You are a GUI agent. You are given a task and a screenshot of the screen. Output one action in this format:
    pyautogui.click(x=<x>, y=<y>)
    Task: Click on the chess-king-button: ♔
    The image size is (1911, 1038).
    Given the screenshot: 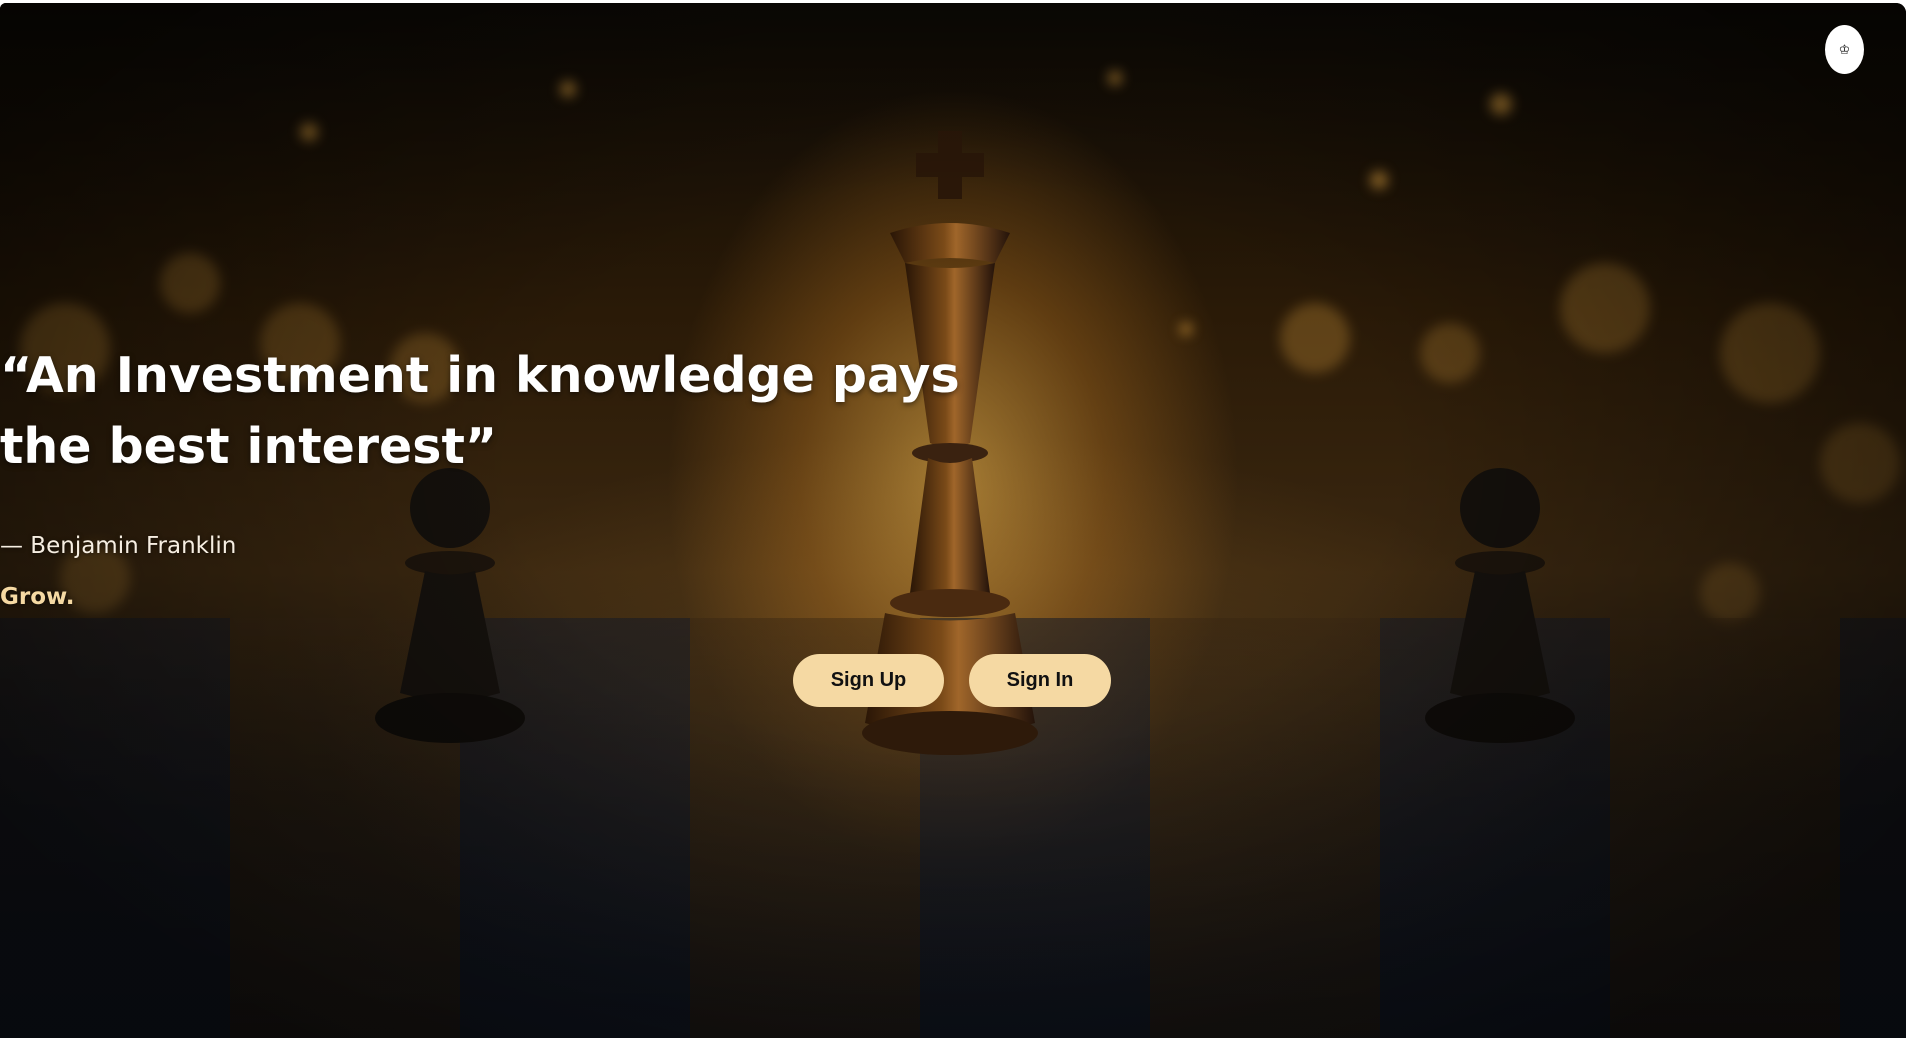 What is the action you would take?
    pyautogui.click(x=1844, y=49)
    